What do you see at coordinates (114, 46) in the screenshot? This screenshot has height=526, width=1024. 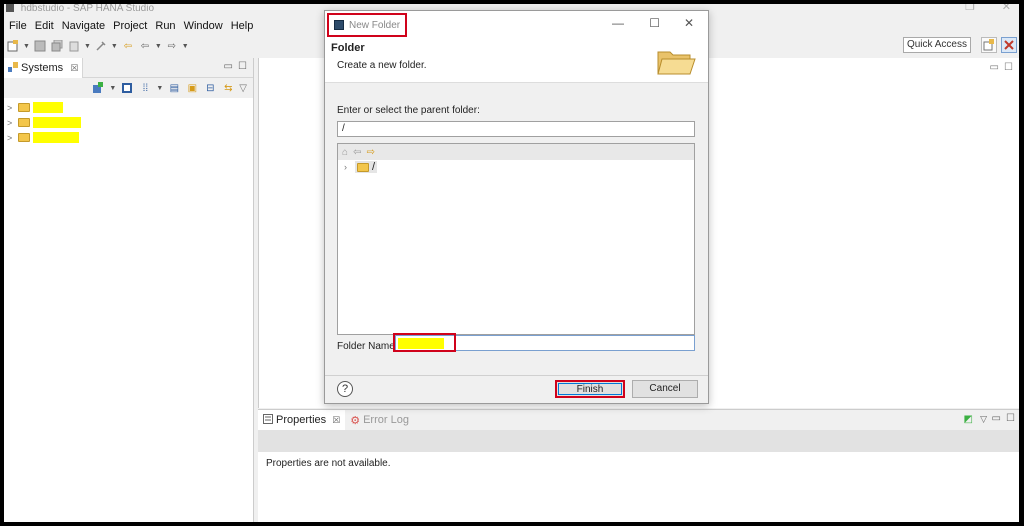 I see `build-dropdown-icon: ▼` at bounding box center [114, 46].